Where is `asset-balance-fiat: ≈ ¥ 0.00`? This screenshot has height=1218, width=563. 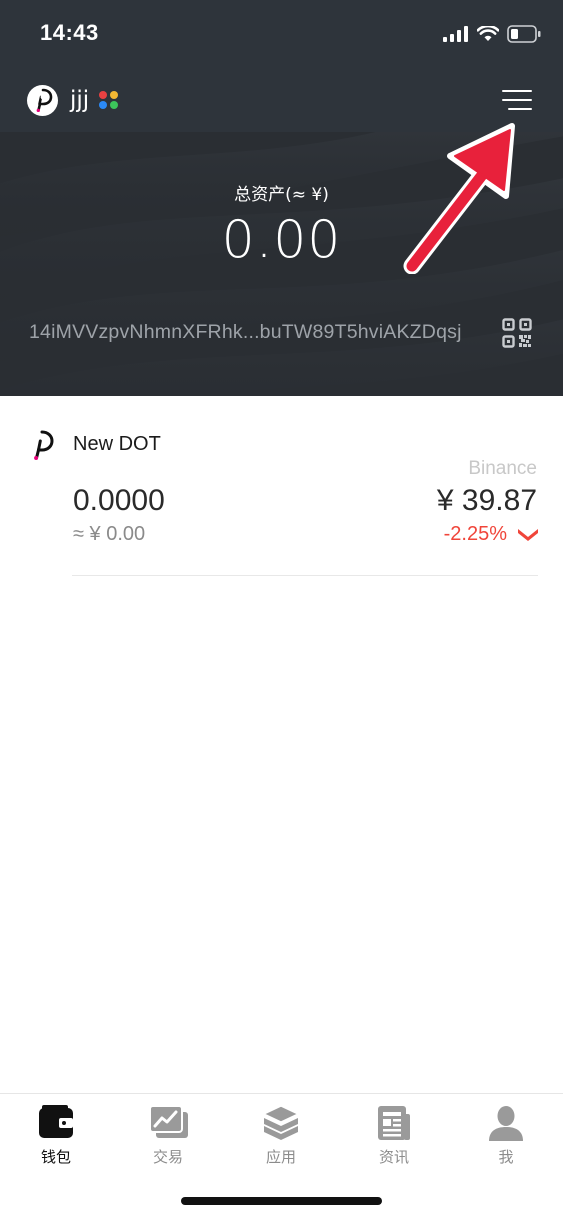 asset-balance-fiat: ≈ ¥ 0.00 is located at coordinates (109, 534).